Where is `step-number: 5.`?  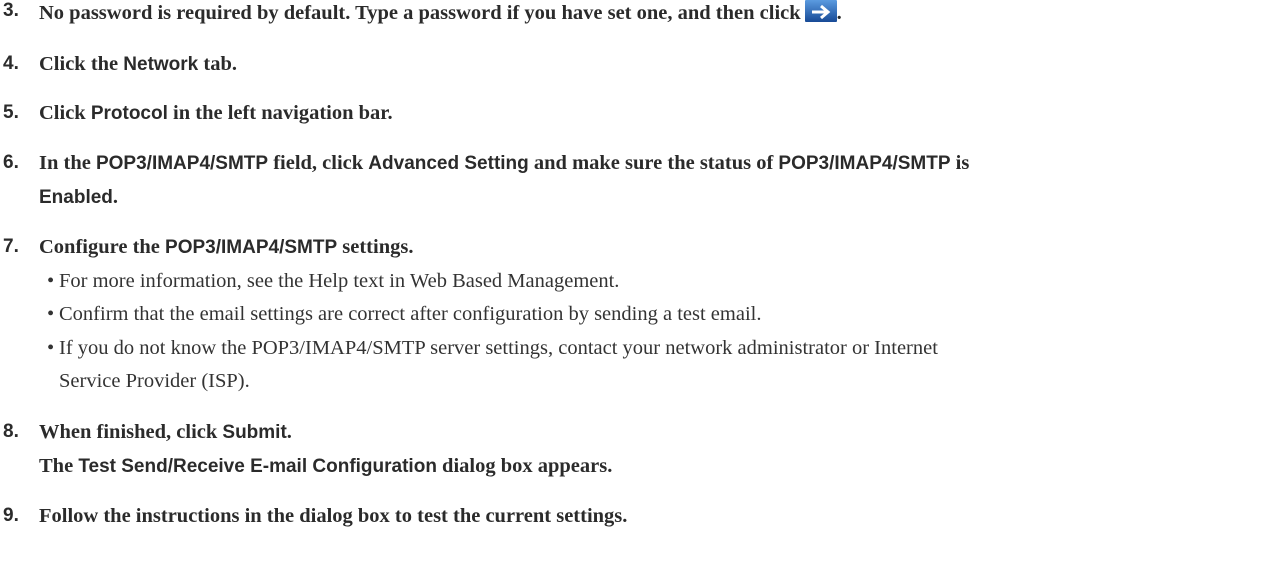
step-number: 5. is located at coordinates (11, 112).